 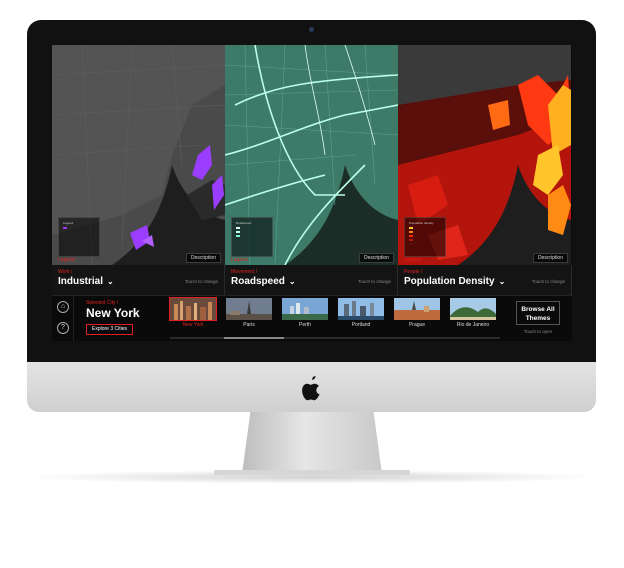 What do you see at coordinates (63, 307) in the screenshot?
I see `home-icon: ⌂` at bounding box center [63, 307].